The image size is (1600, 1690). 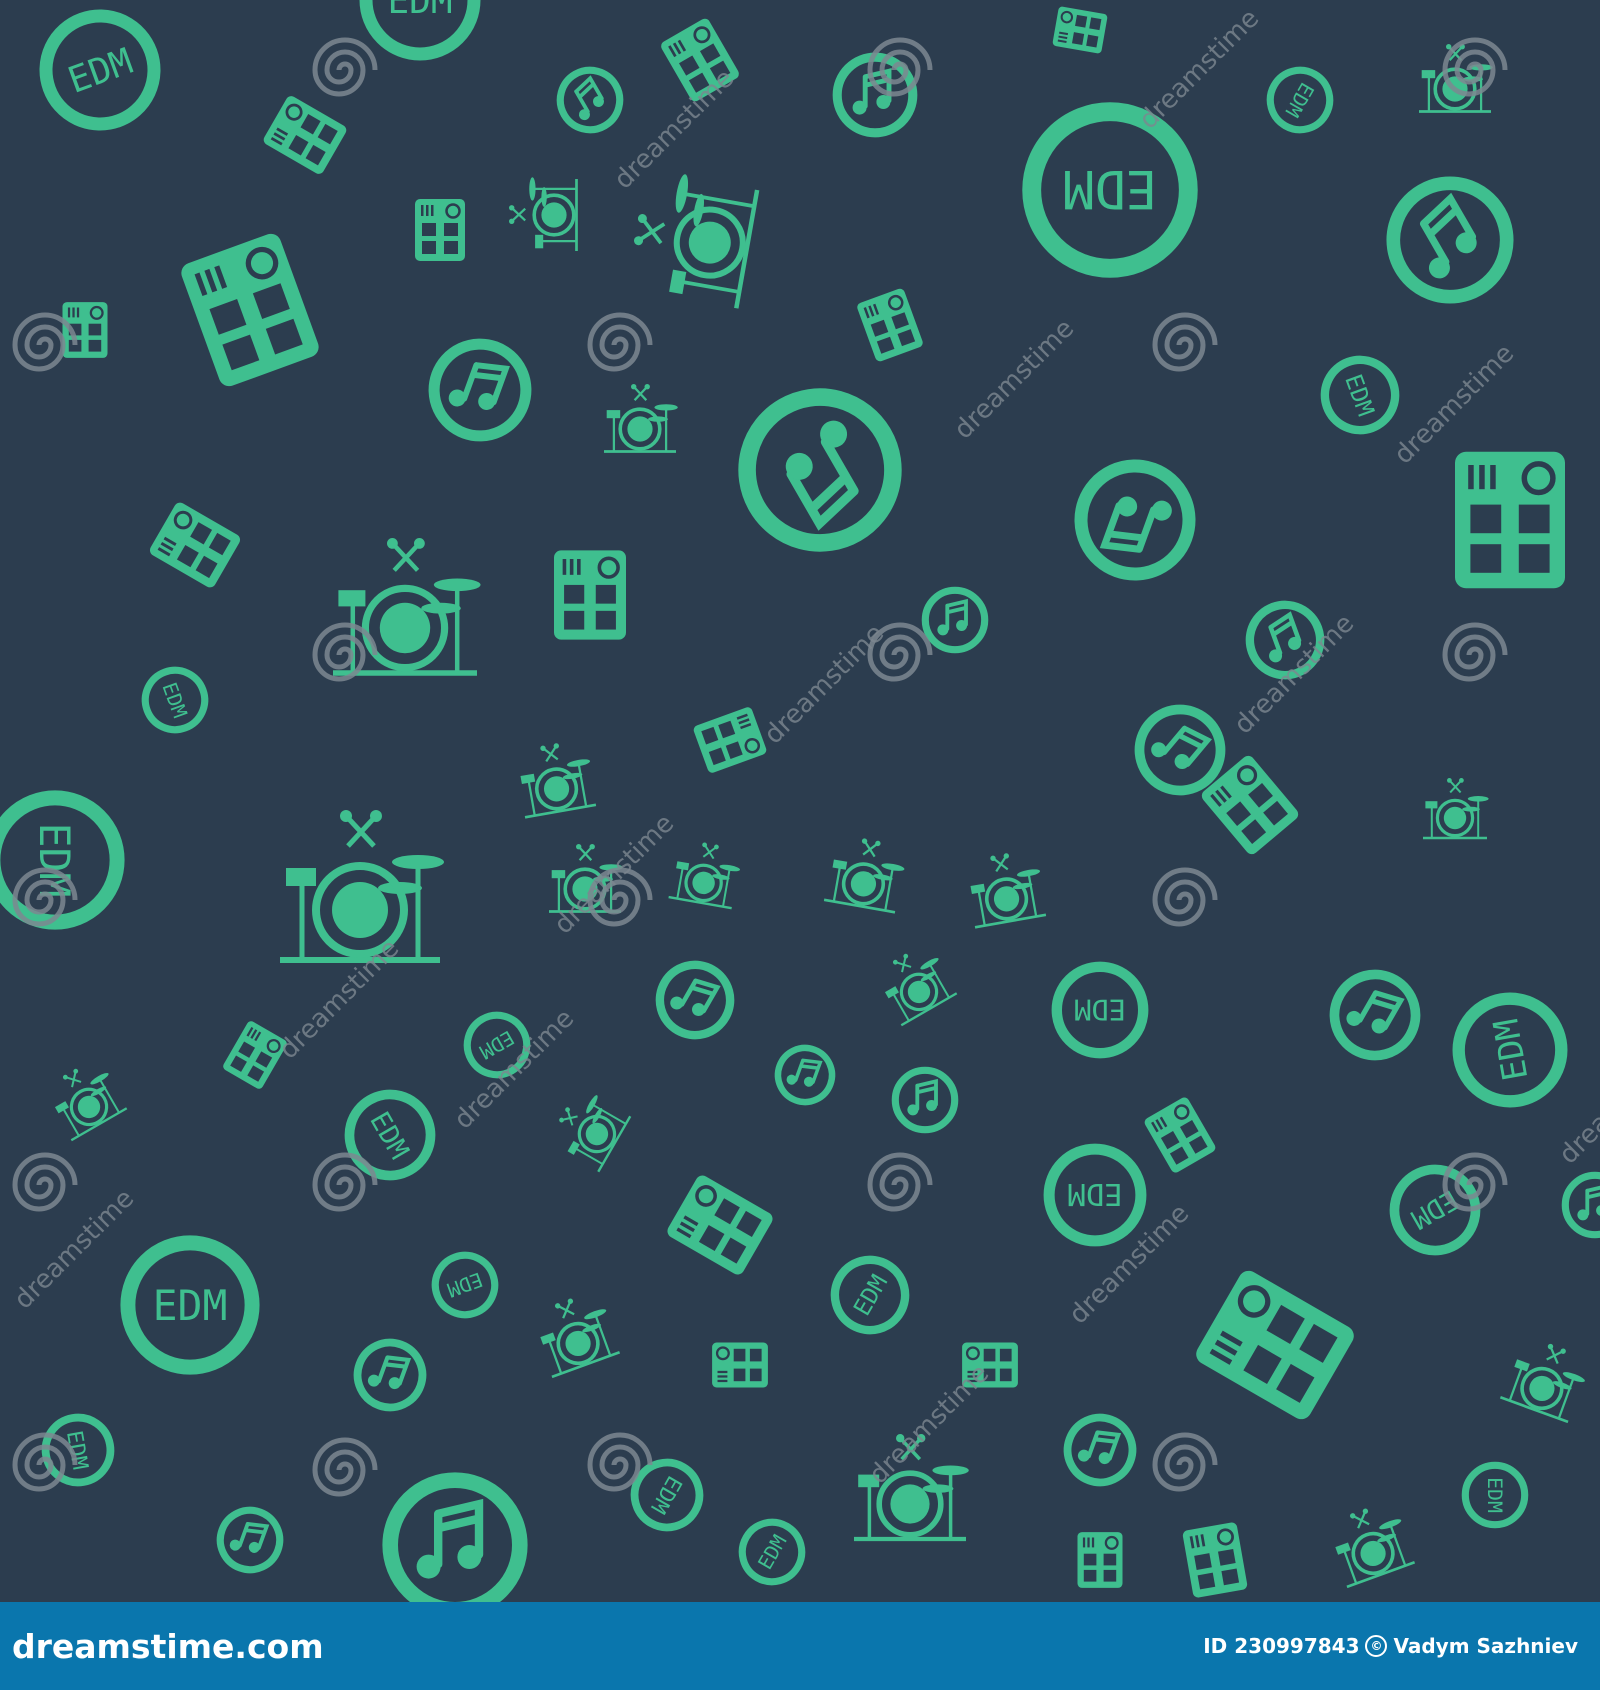 I want to click on image-id: ID 230997843, so click(x=1281, y=1646).